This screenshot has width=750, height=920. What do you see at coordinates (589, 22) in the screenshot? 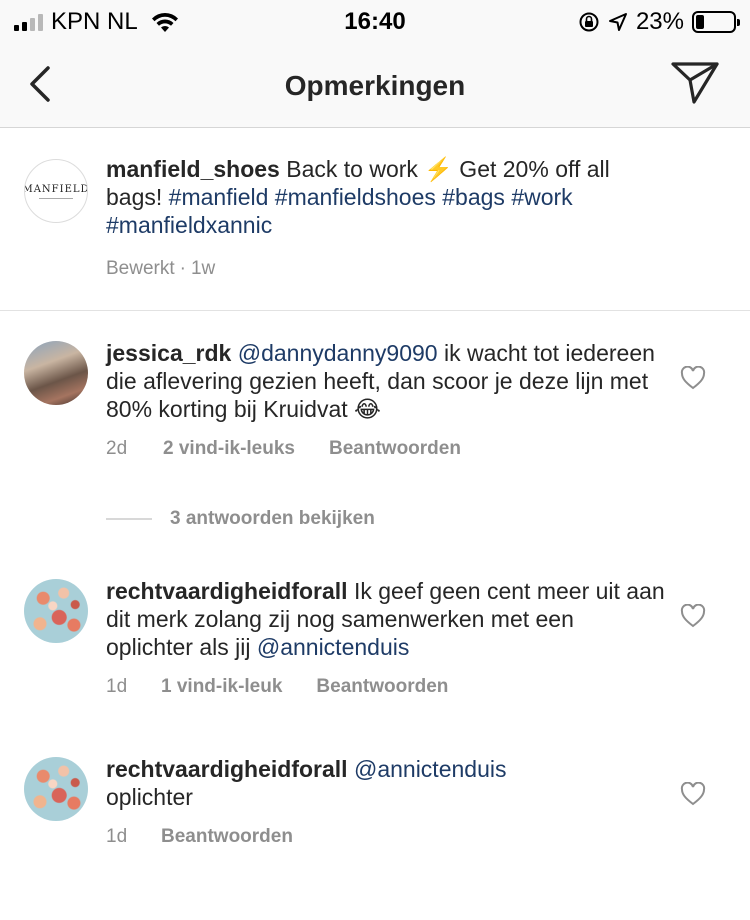
I see `rotation-lock-icon` at bounding box center [589, 22].